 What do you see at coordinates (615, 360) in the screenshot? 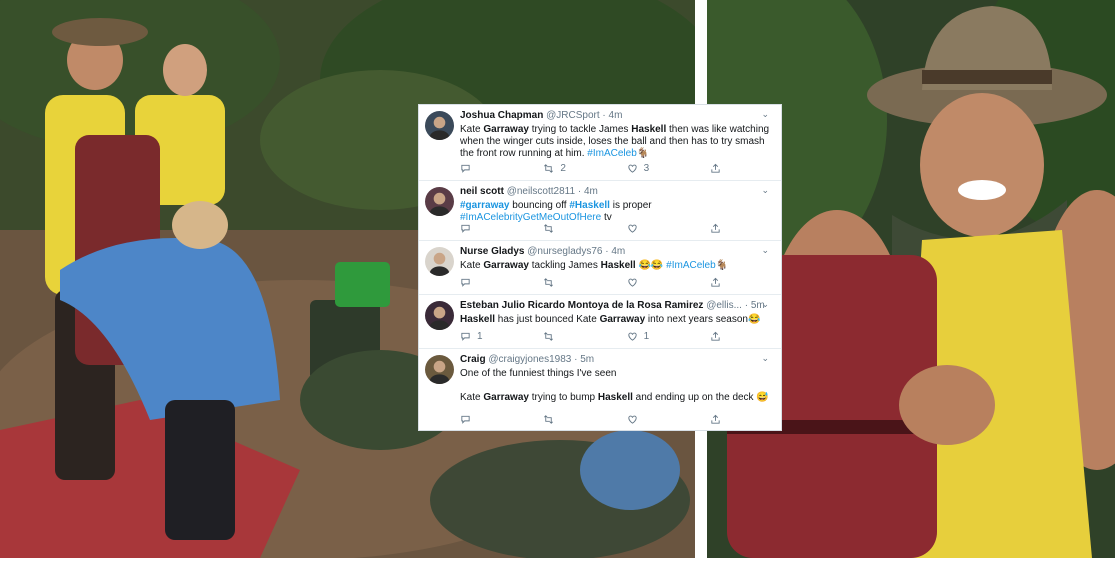
I see `tweet-header: Craig @craigyjones1983 · 5m` at bounding box center [615, 360].